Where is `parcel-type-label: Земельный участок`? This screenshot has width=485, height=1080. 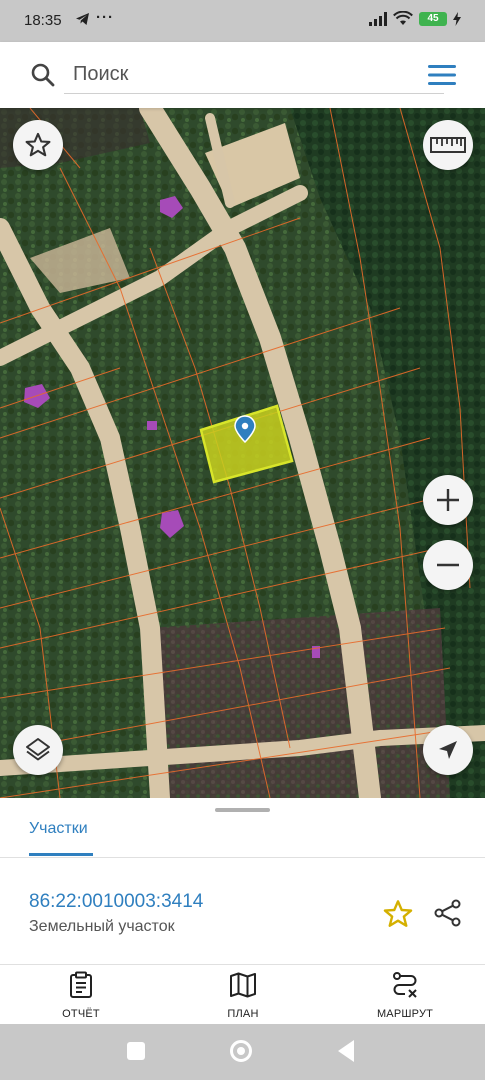 parcel-type-label: Земельный участок is located at coordinates (102, 926).